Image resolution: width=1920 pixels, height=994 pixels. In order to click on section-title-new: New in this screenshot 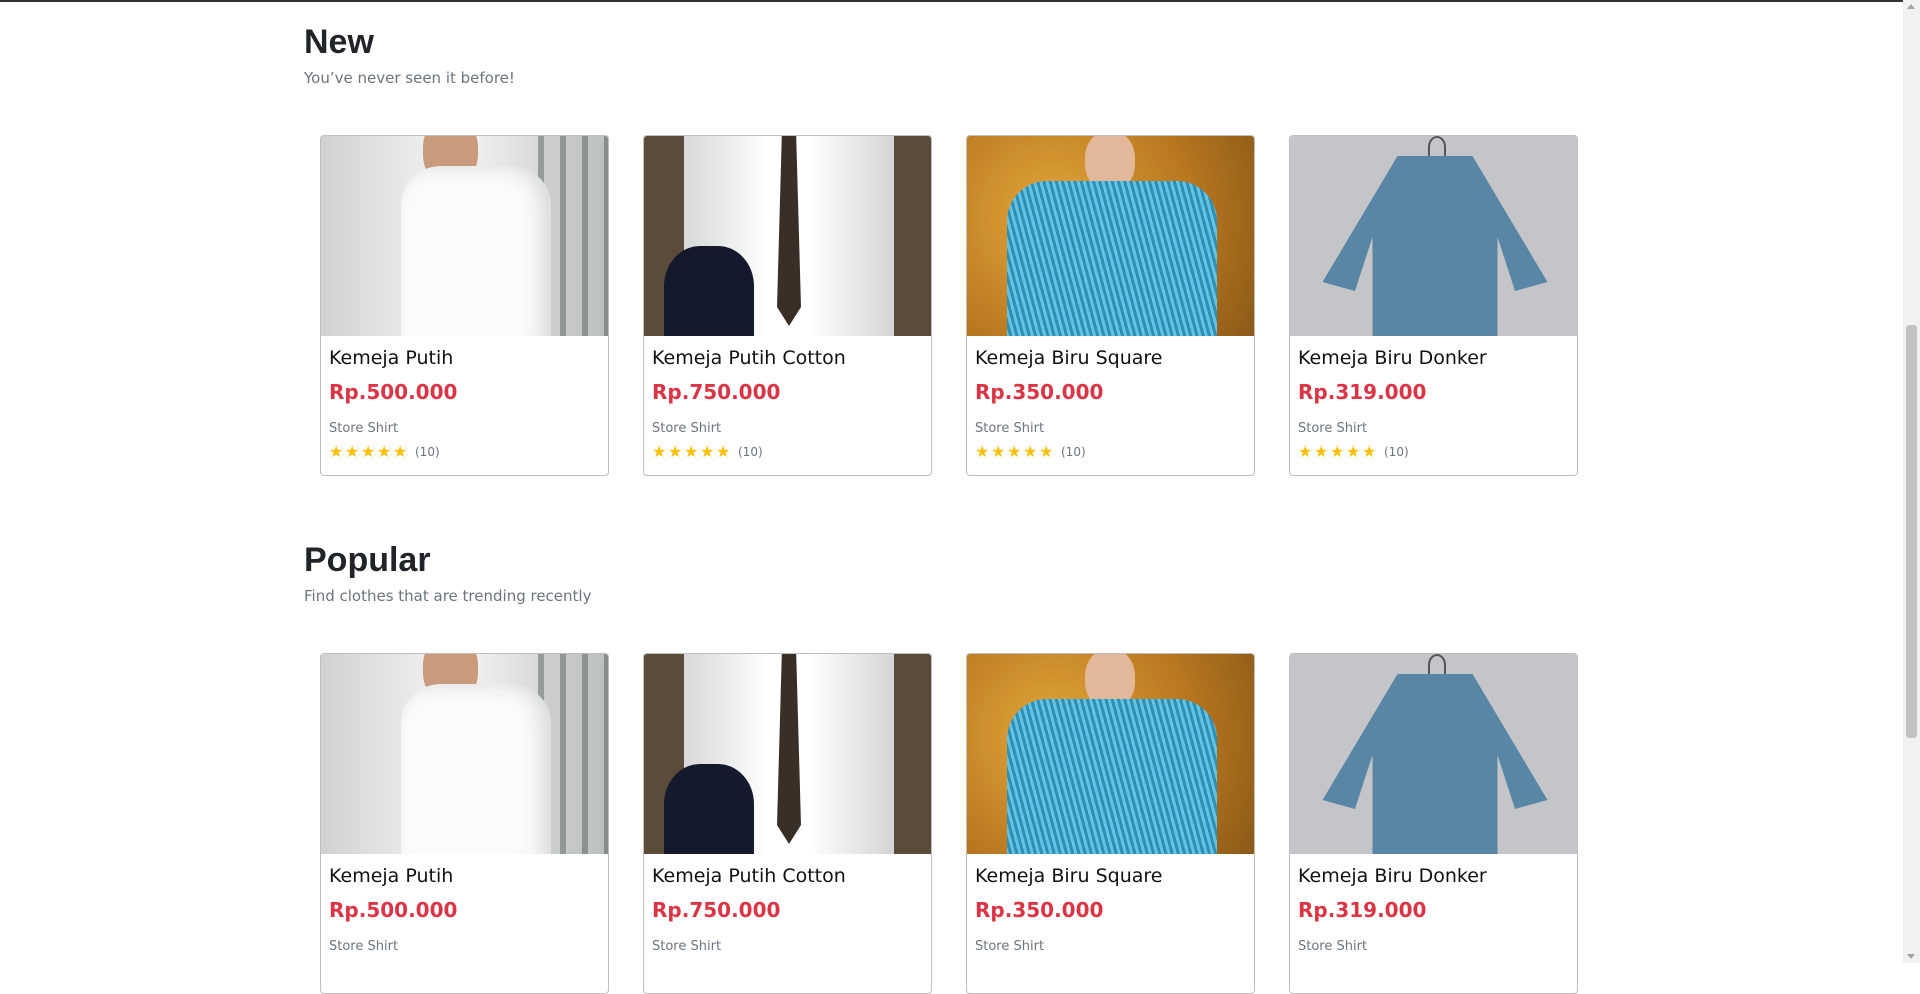, I will do `click(339, 42)`.